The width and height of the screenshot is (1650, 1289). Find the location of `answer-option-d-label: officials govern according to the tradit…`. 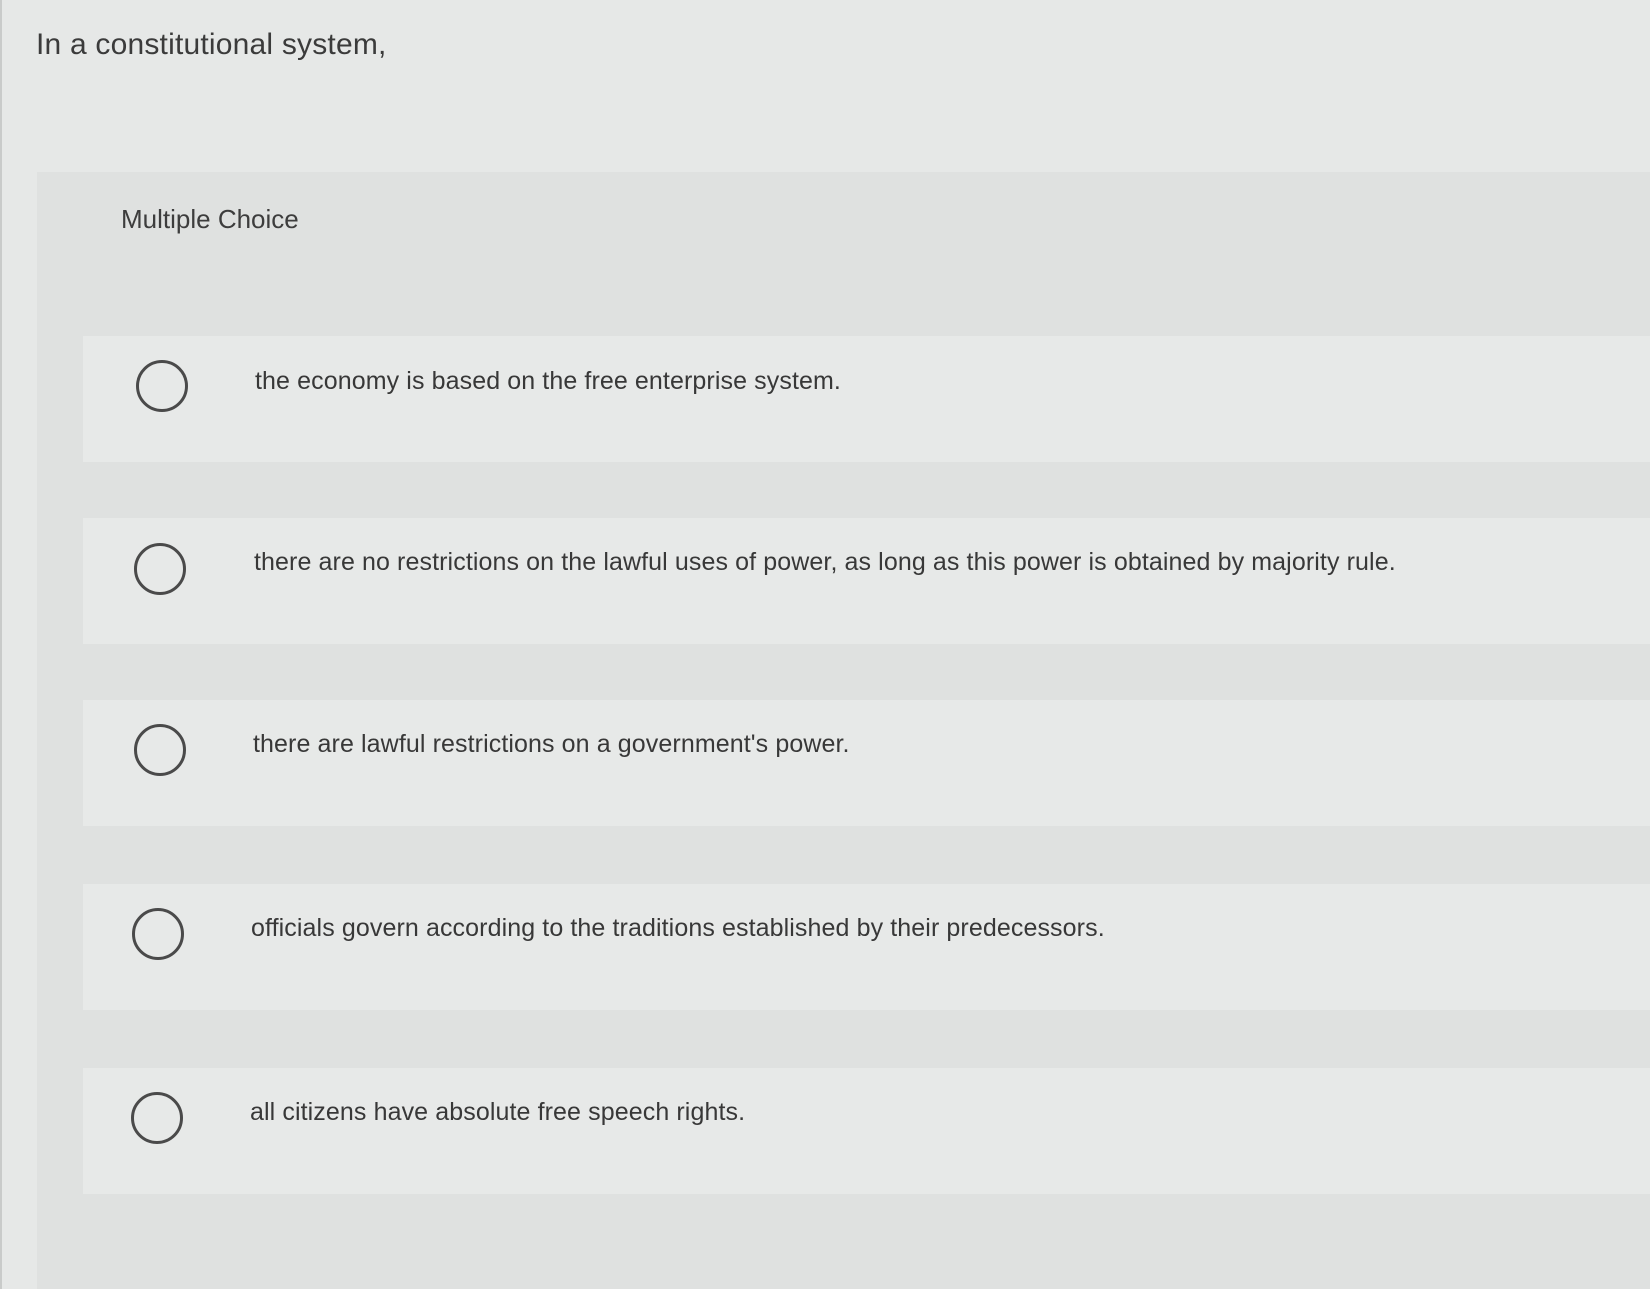

answer-option-d-label: officials govern according to the tradit… is located at coordinates (678, 928).